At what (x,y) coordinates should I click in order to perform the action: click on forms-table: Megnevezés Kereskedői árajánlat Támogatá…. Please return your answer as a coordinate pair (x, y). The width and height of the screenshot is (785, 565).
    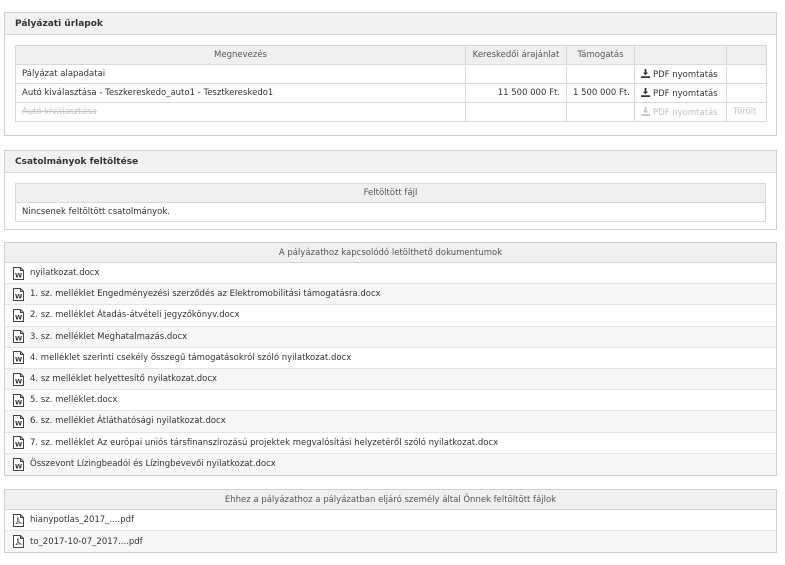
    Looking at the image, I should click on (391, 83).